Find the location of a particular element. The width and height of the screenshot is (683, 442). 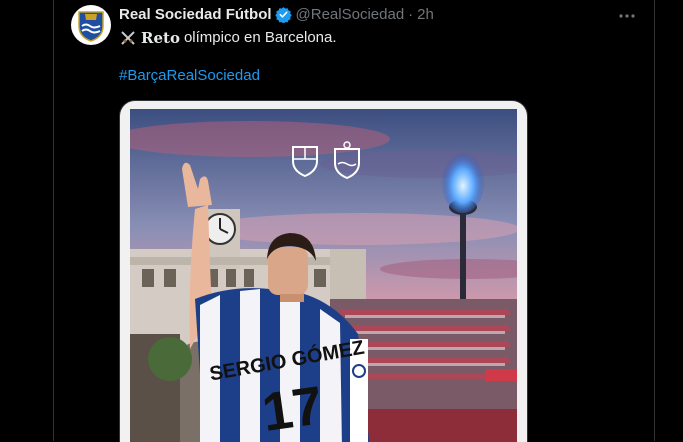

hashtag-link: #BarçaRealSociedad is located at coordinates (189, 75).